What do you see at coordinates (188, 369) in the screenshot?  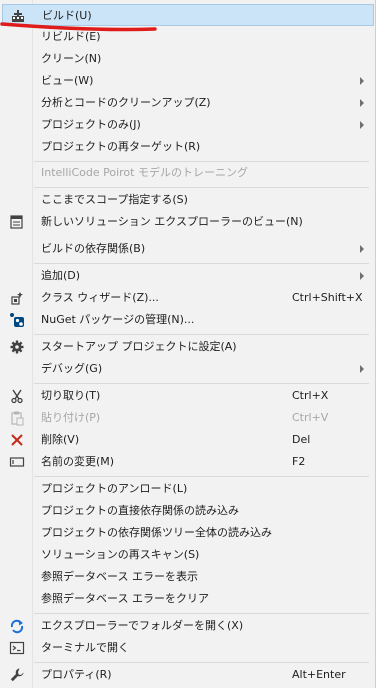 I see `menu-item-debug: デバッグ(G)` at bounding box center [188, 369].